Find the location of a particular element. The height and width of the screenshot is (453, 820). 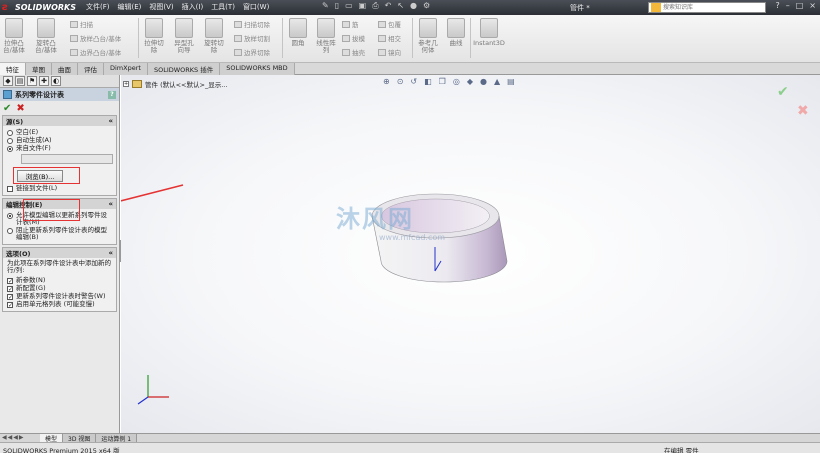

from-file-radio is located at coordinates (10, 149).